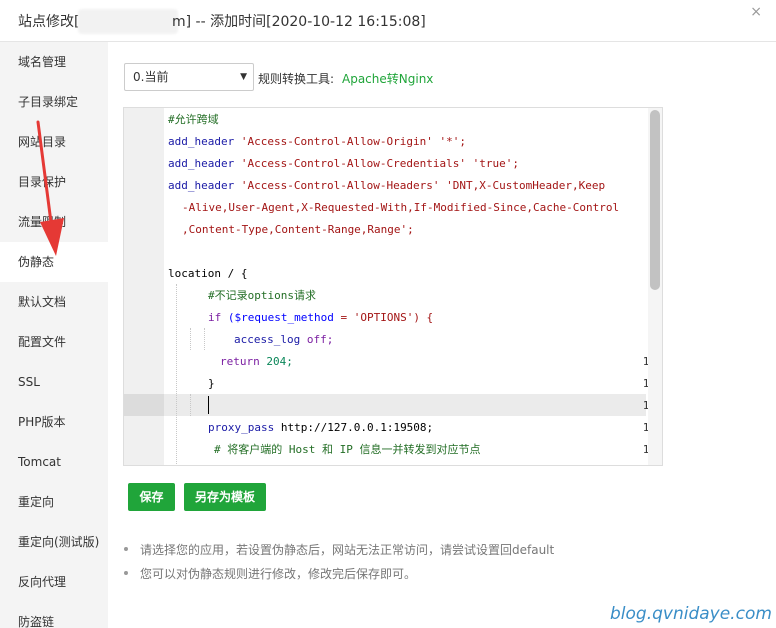 The width and height of the screenshot is (776, 628). I want to click on apache-to-nginx-link: Apache转Nginx, so click(387, 78).